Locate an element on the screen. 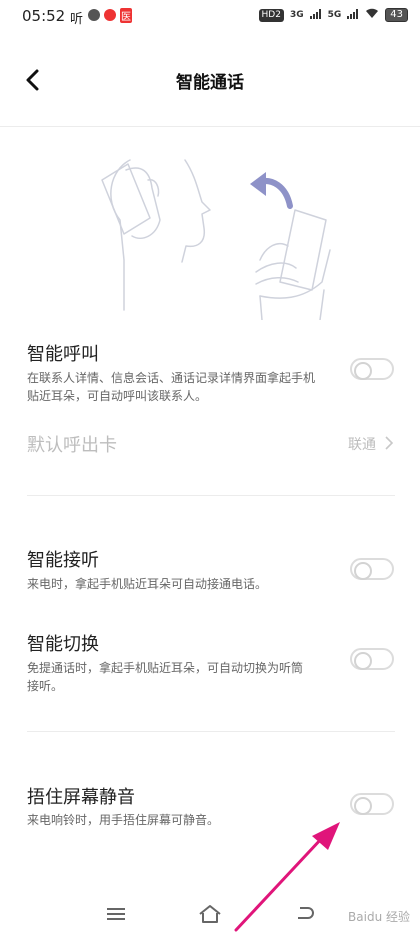 Image resolution: width=420 pixels, height=940 pixels. default-card-value: 联通 is located at coordinates (362, 445).